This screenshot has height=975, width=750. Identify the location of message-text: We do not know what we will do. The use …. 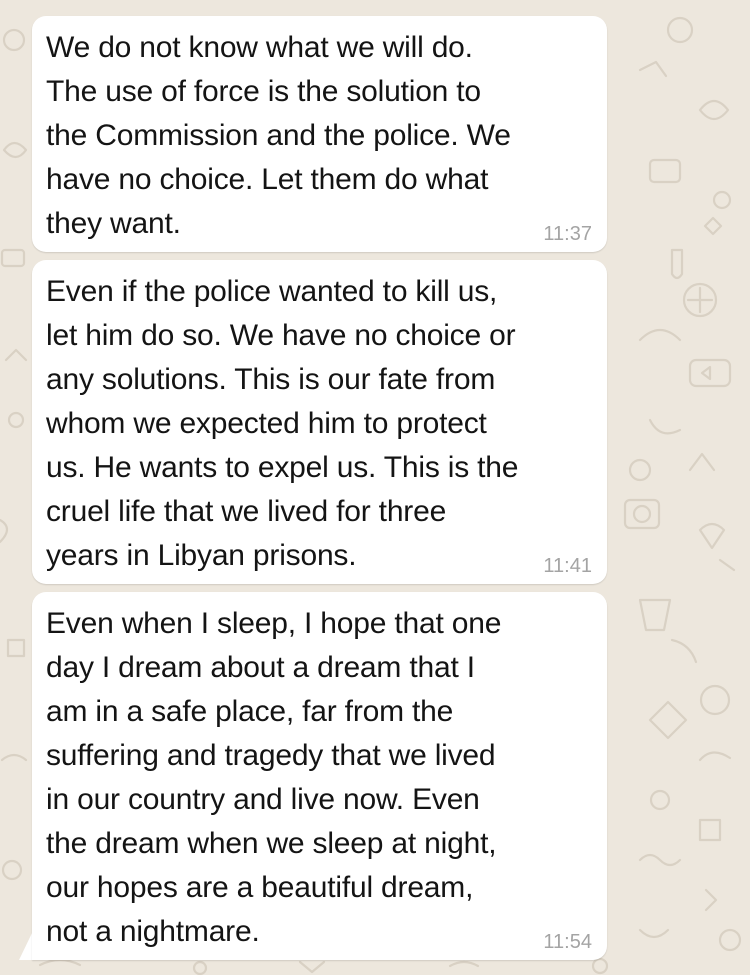
(278, 135).